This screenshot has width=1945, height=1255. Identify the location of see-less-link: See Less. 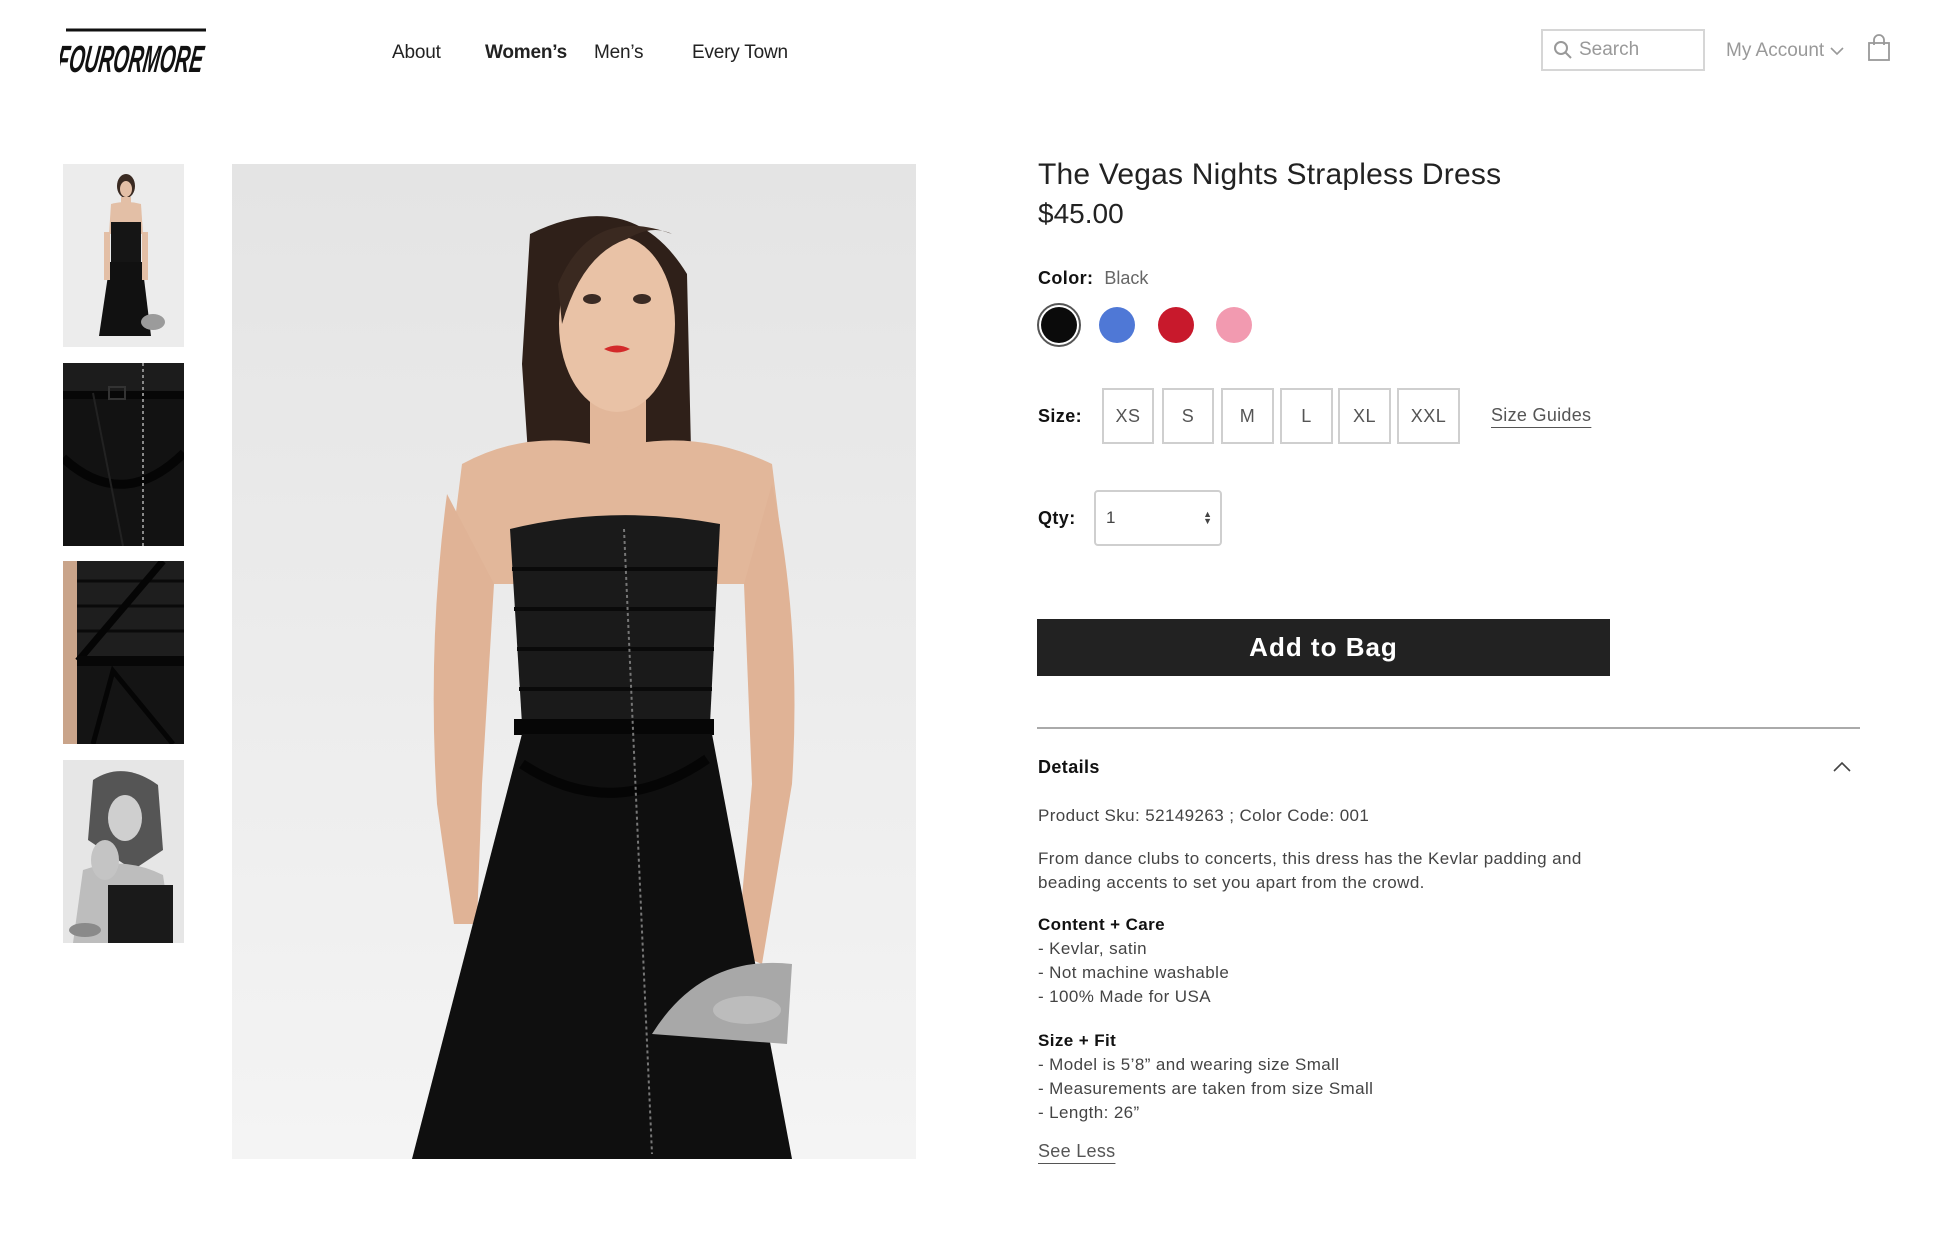
(1076, 1151).